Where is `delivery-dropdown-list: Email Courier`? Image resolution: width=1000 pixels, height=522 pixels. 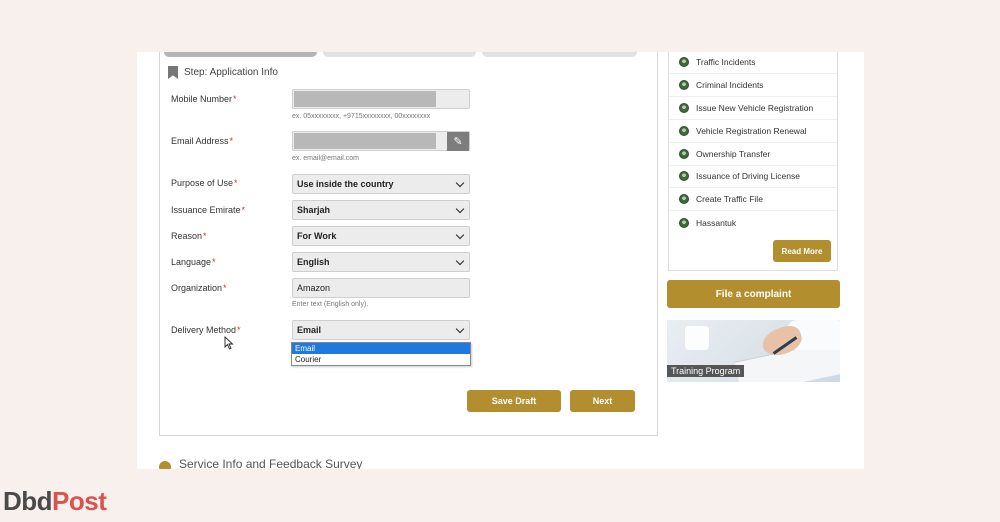
delivery-dropdown-list: Email Courier is located at coordinates (381, 354).